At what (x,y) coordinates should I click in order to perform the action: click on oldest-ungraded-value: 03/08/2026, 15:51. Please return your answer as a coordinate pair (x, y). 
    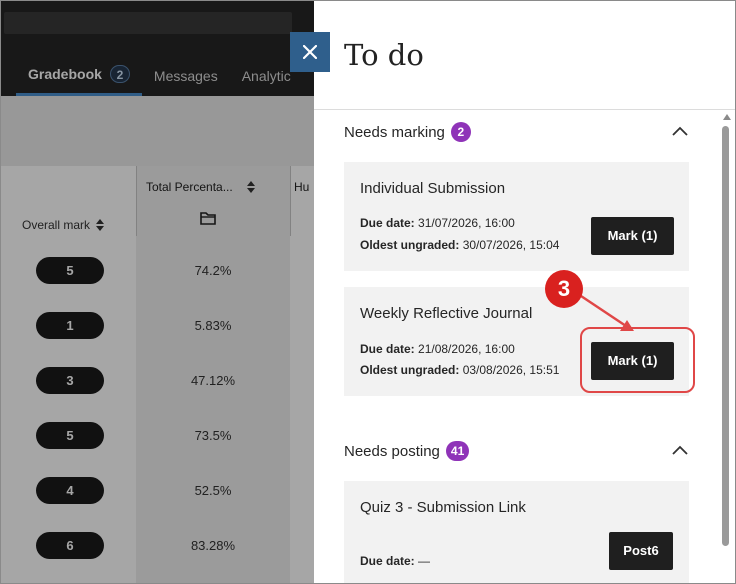
    Looking at the image, I should click on (511, 370).